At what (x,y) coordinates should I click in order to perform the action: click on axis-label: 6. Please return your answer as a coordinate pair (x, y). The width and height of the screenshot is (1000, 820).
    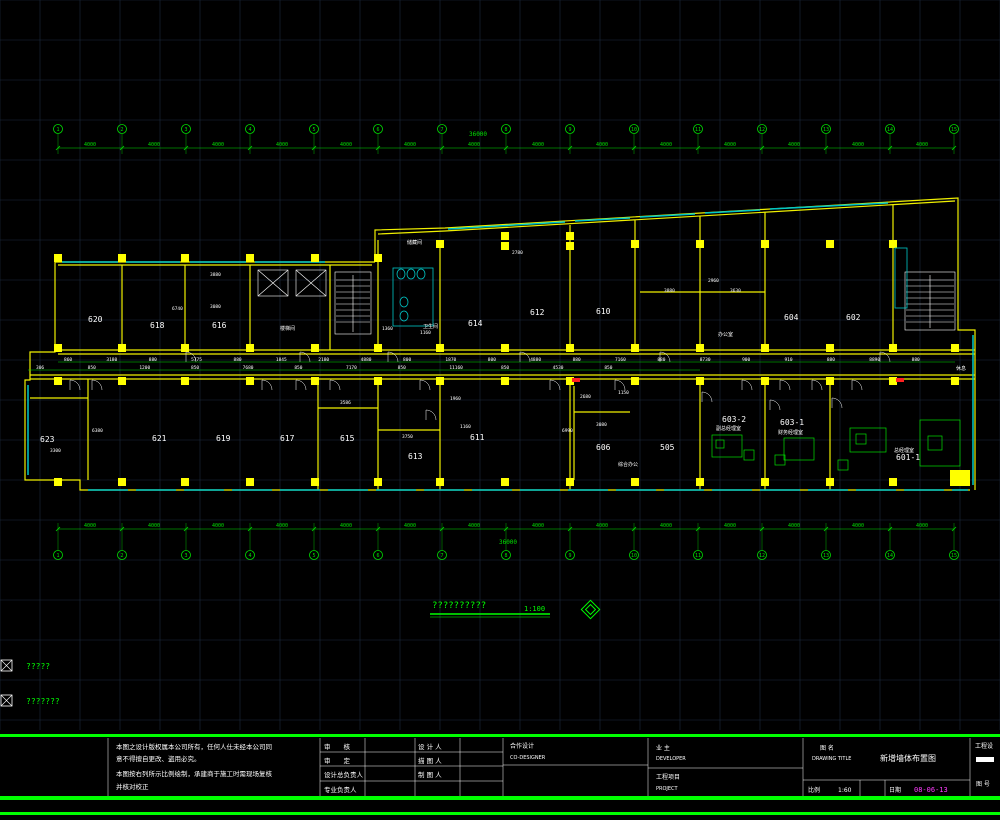
    Looking at the image, I should click on (377, 130).